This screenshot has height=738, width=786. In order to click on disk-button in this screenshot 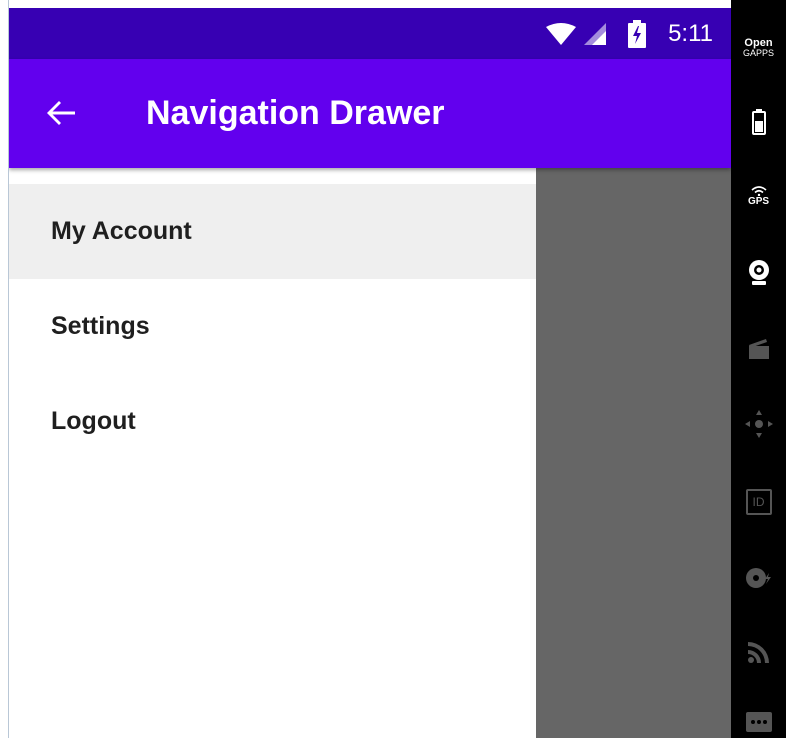, I will do `click(758, 578)`.